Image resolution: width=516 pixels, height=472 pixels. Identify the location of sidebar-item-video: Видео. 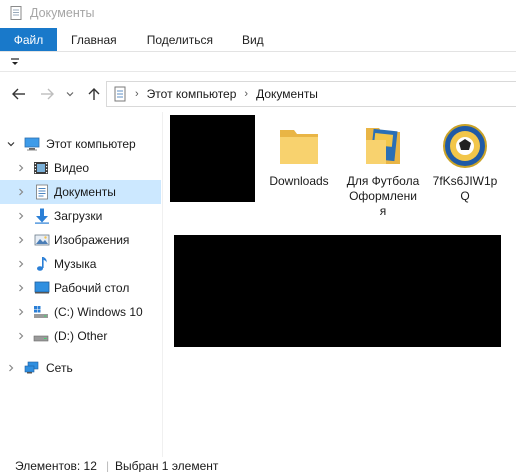
(80, 168).